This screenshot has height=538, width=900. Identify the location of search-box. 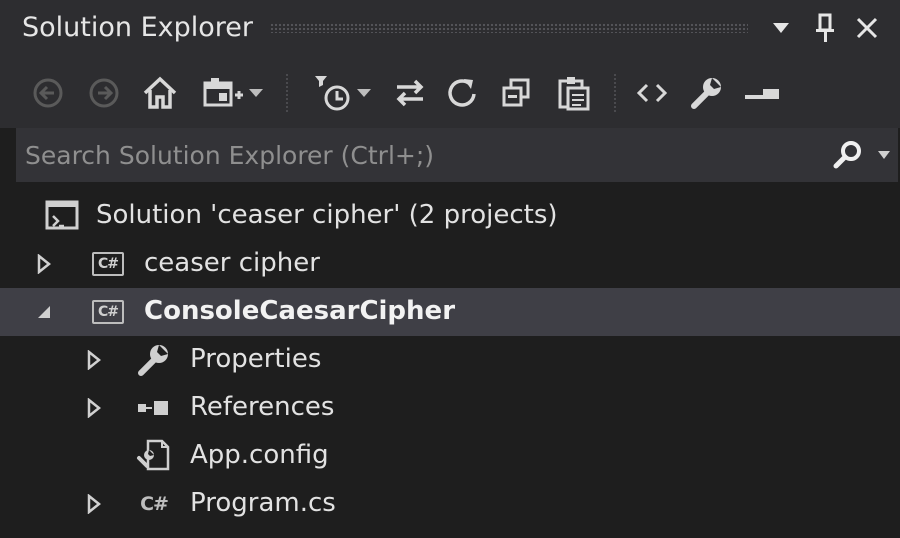
(457, 155).